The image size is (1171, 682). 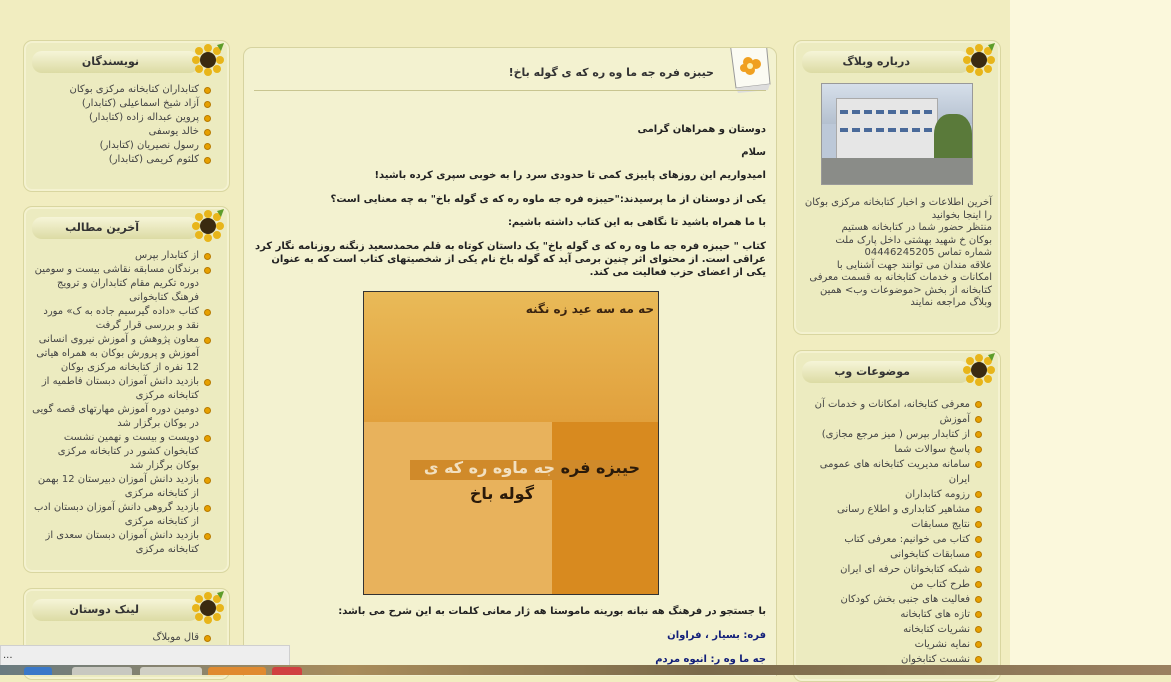 I want to click on topic-item: شبکه کتابخوانان حرفه ای ایران, so click(x=892, y=569).